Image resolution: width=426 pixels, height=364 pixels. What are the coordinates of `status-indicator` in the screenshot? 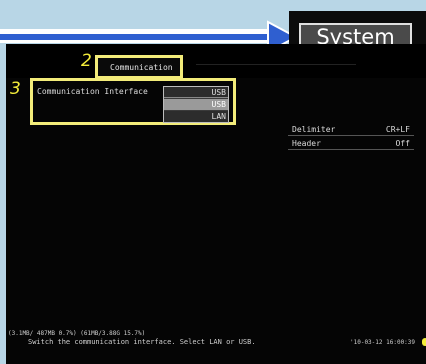 It's located at (424, 342).